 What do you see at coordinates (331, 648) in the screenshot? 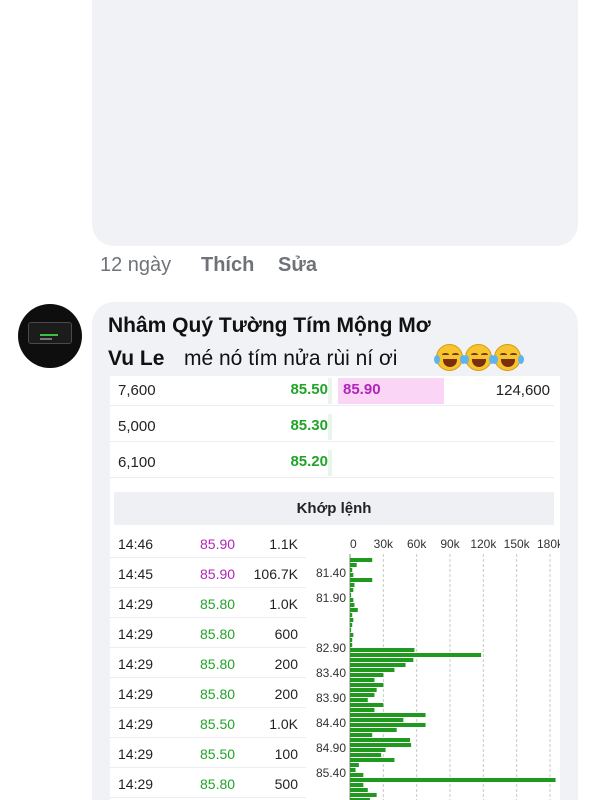
I see `y-tick-label: 82.90` at bounding box center [331, 648].